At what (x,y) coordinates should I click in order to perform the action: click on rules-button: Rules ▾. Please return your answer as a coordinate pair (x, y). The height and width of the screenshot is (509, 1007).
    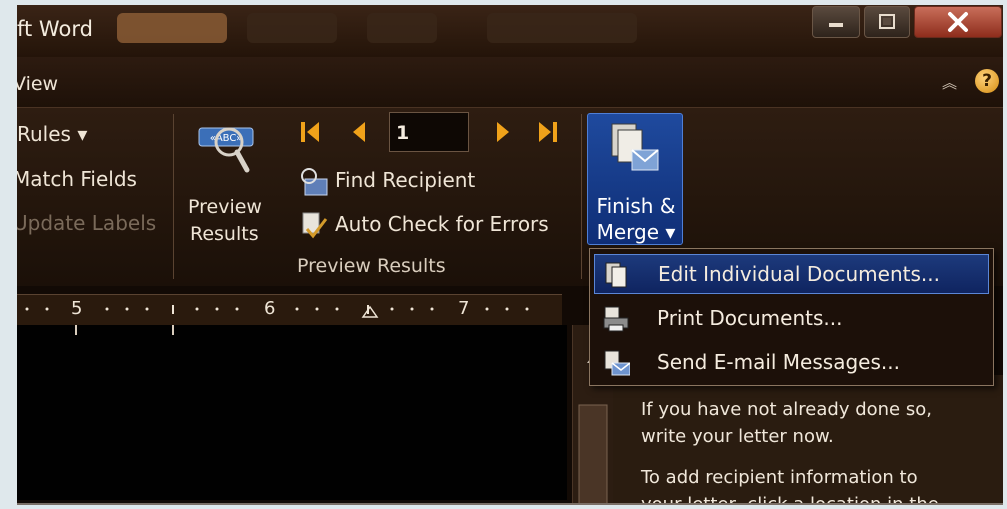
    Looking at the image, I should click on (52, 134).